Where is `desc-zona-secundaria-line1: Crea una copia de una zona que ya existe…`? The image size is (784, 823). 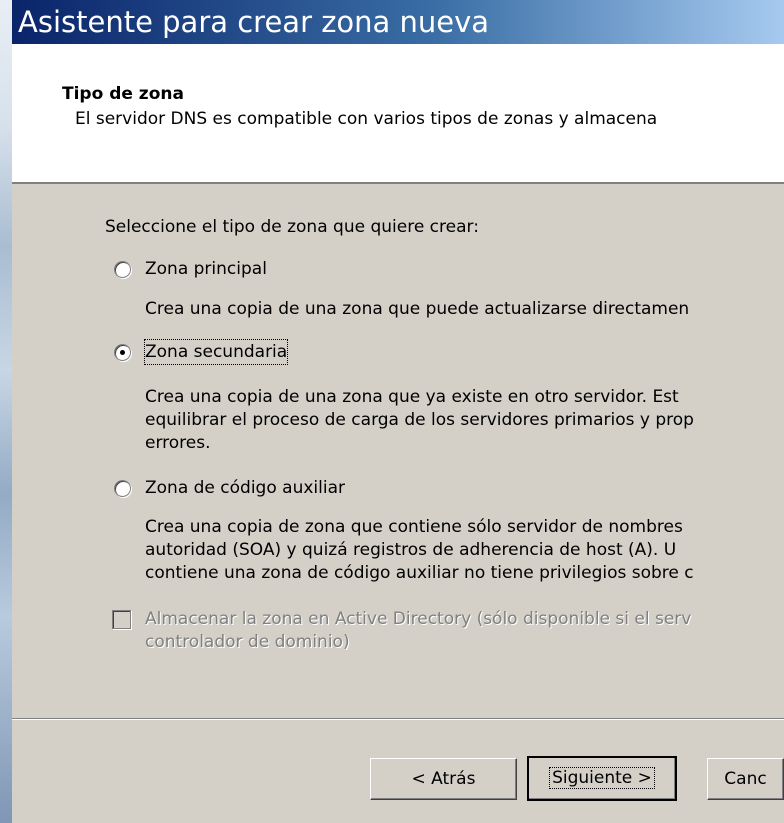
desc-zona-secundaria-line1: Crea una copia de una zona que ya existe… is located at coordinates (412, 397).